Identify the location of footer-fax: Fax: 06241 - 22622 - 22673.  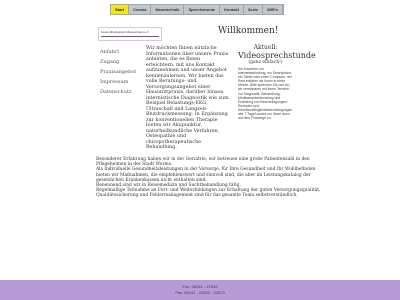
(200, 292).